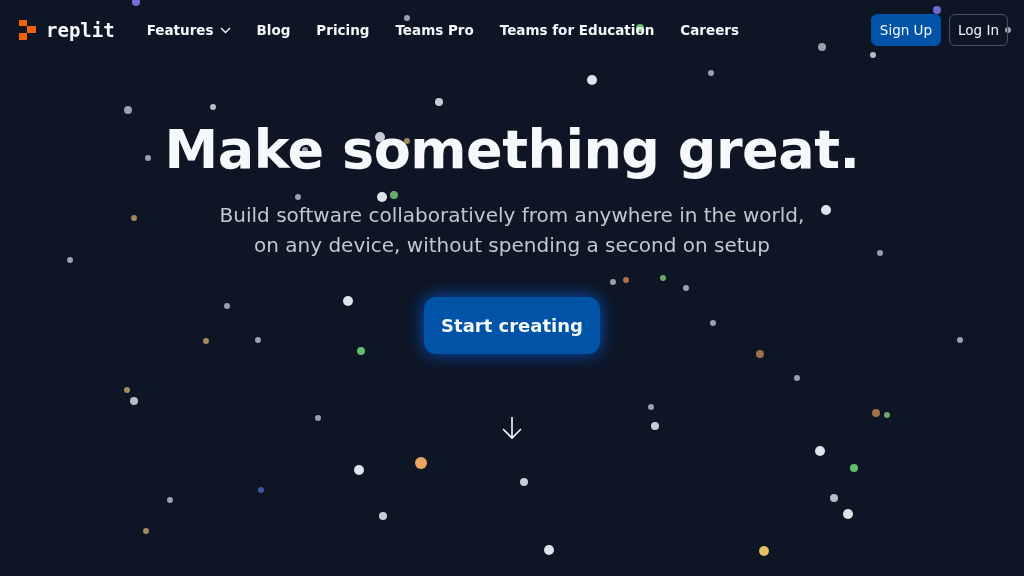 This screenshot has width=1024, height=576. I want to click on nav-link: Teams Pro, so click(434, 30).